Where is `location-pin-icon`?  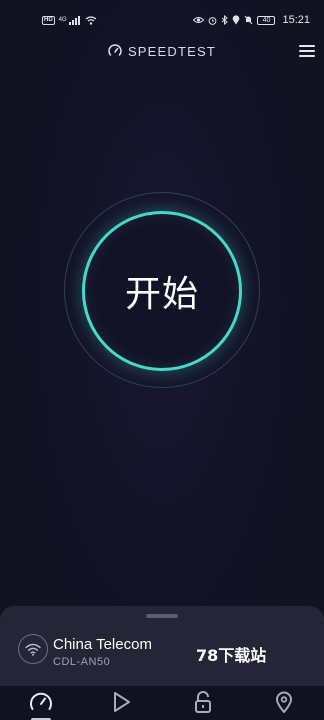 location-pin-icon is located at coordinates (283, 702).